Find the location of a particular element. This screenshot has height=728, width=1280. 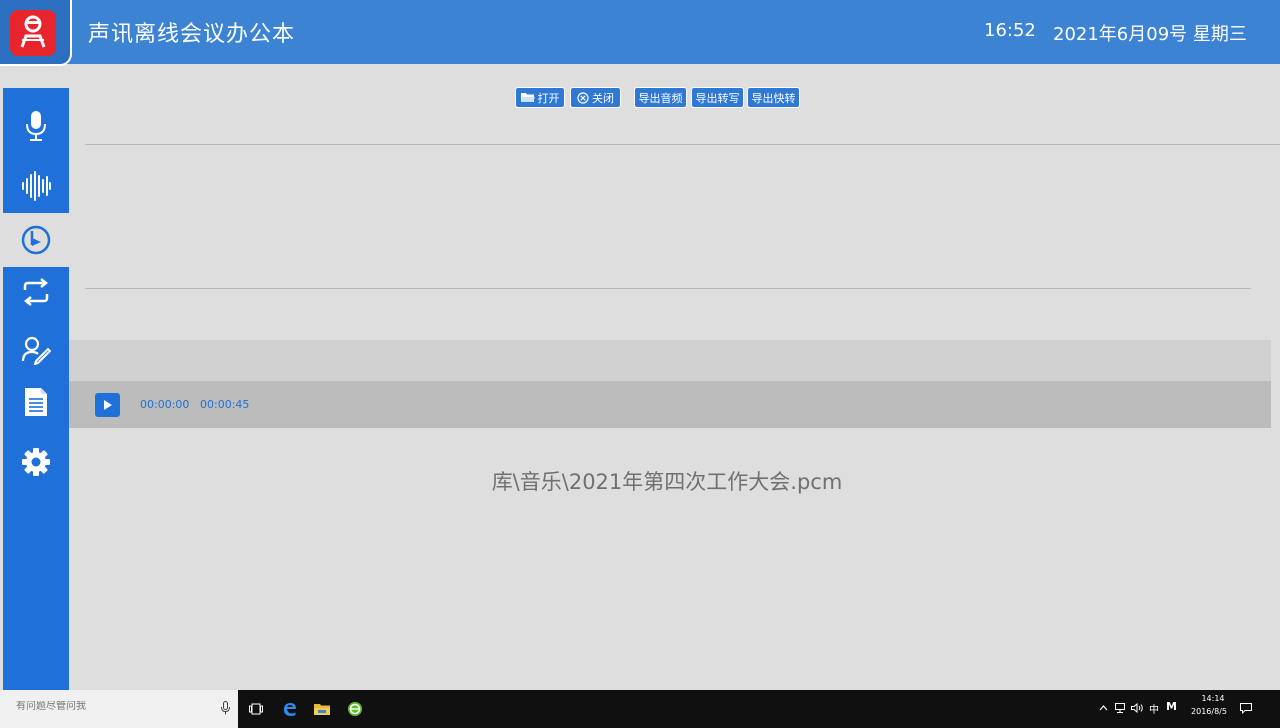

divider-middle is located at coordinates (668, 288).